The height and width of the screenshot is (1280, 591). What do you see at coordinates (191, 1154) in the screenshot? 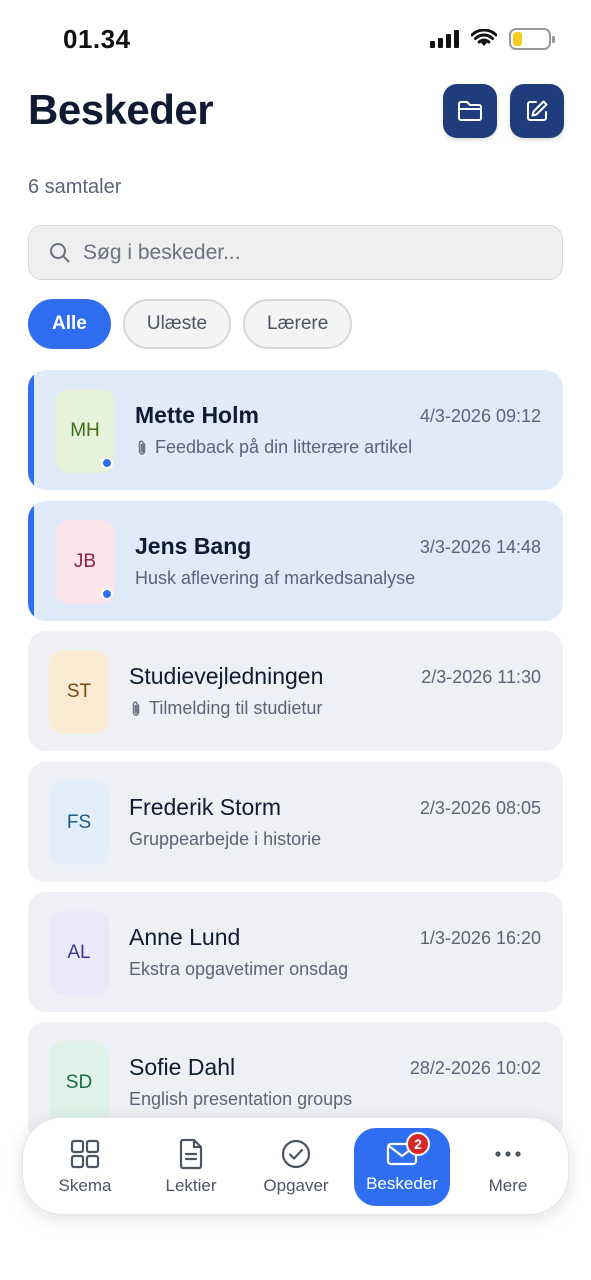
I see `document-icon` at bounding box center [191, 1154].